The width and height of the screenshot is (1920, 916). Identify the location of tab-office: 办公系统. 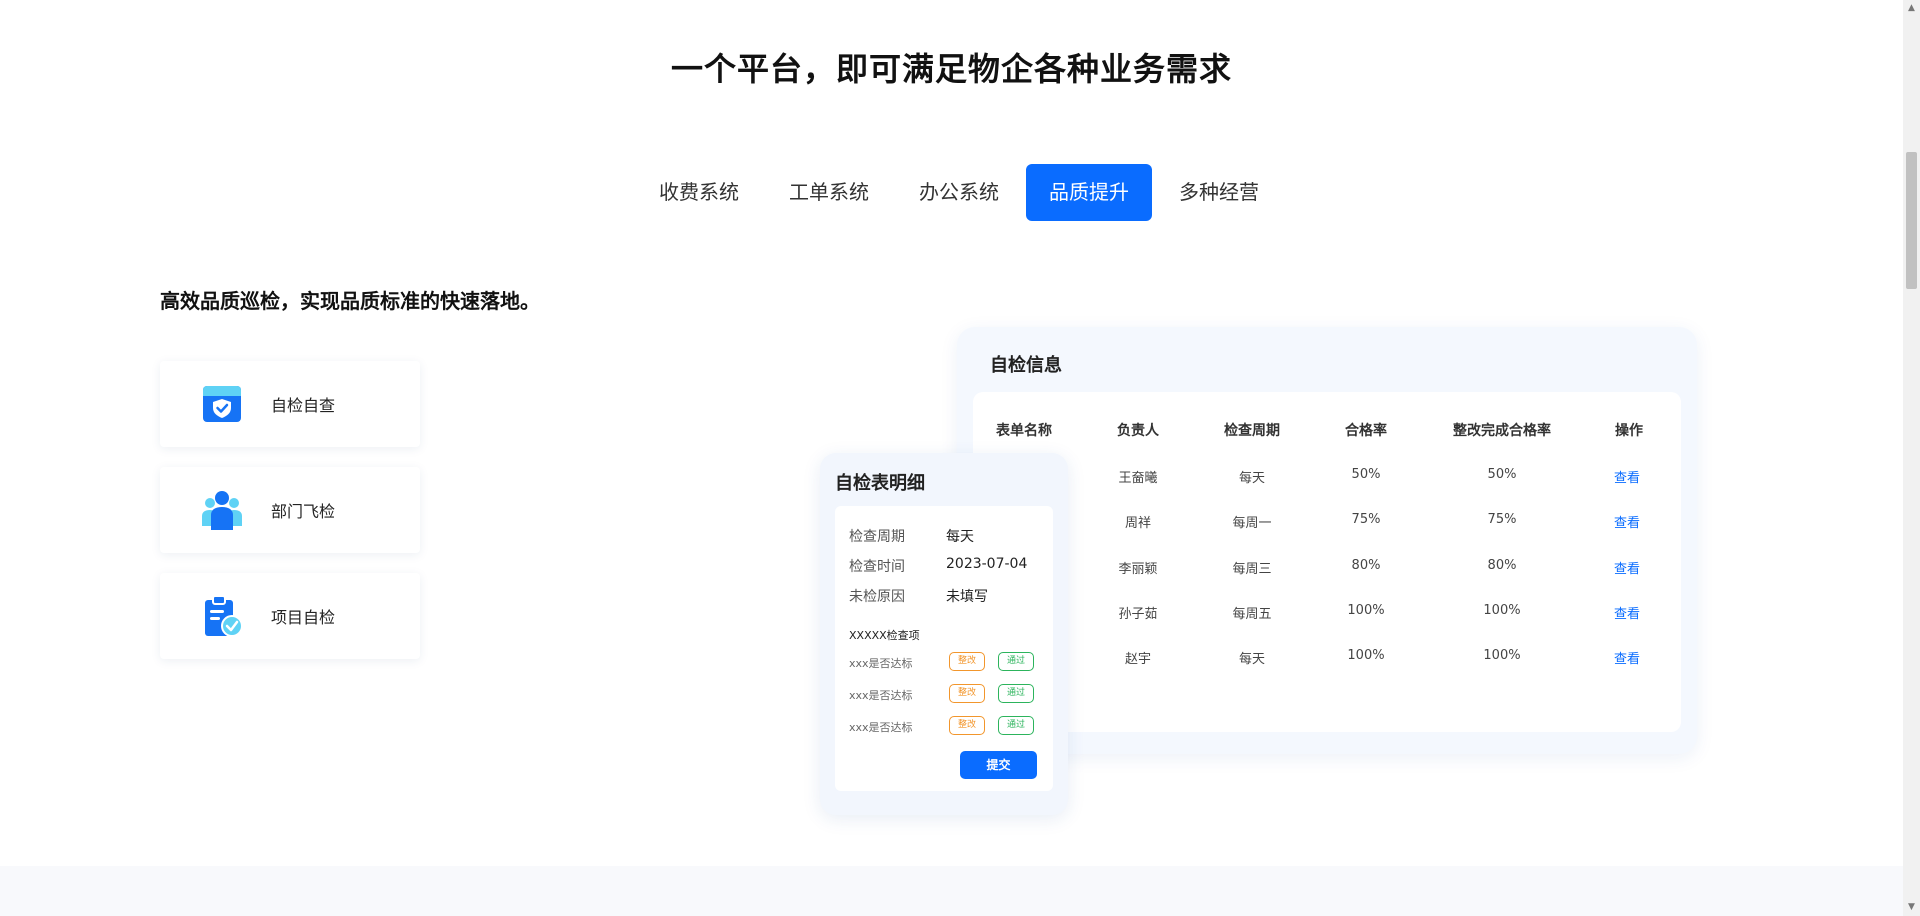
(959, 192).